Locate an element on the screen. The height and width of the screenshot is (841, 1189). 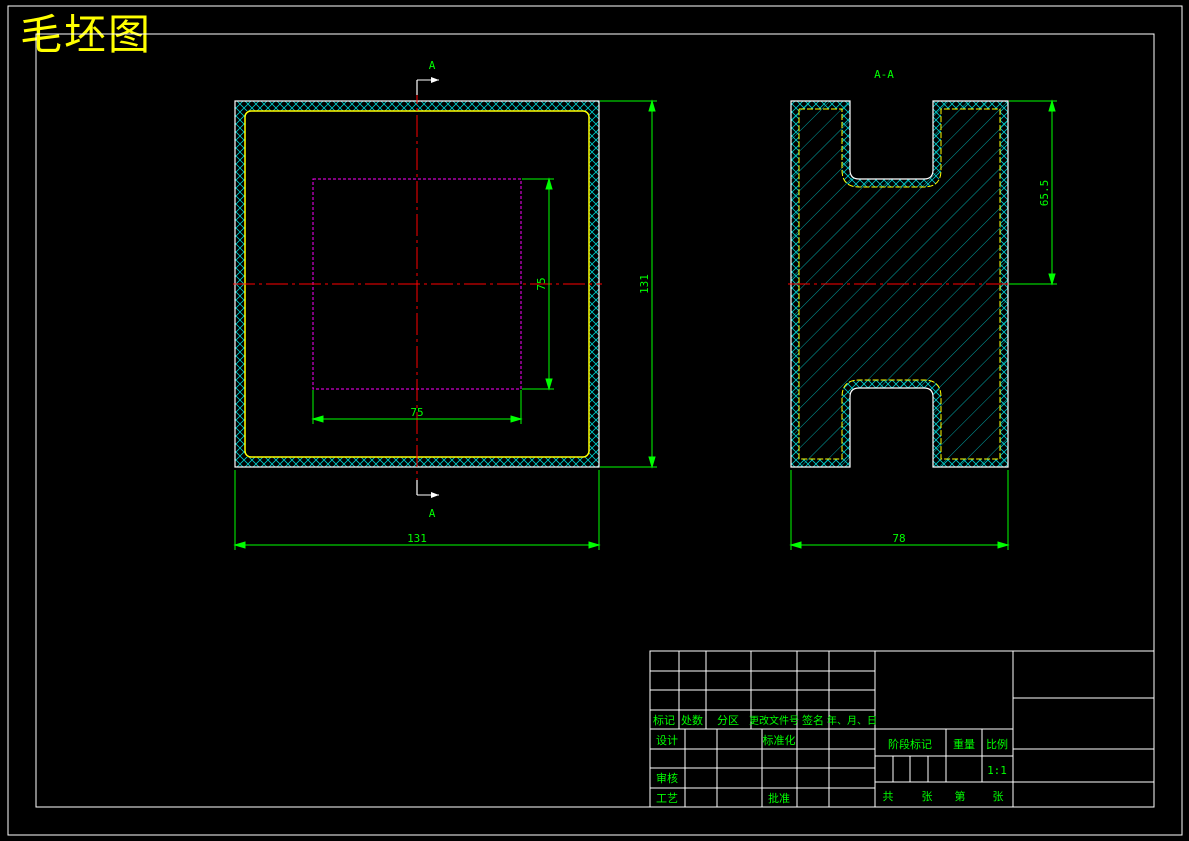
tb-total: 共 is located at coordinates (888, 796).